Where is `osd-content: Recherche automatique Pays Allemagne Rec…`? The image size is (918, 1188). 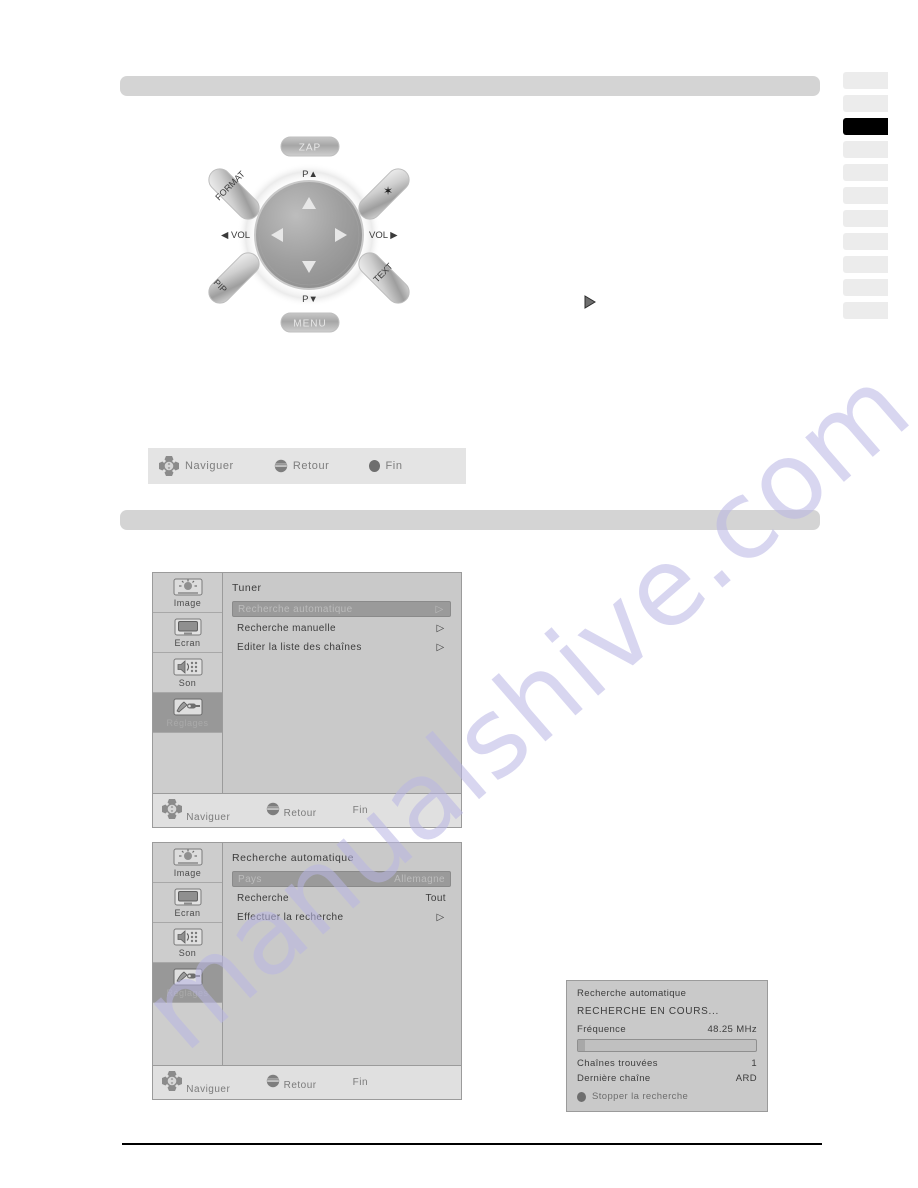 osd-content: Recherche automatique Pays Allemagne Rec… is located at coordinates (342, 954).